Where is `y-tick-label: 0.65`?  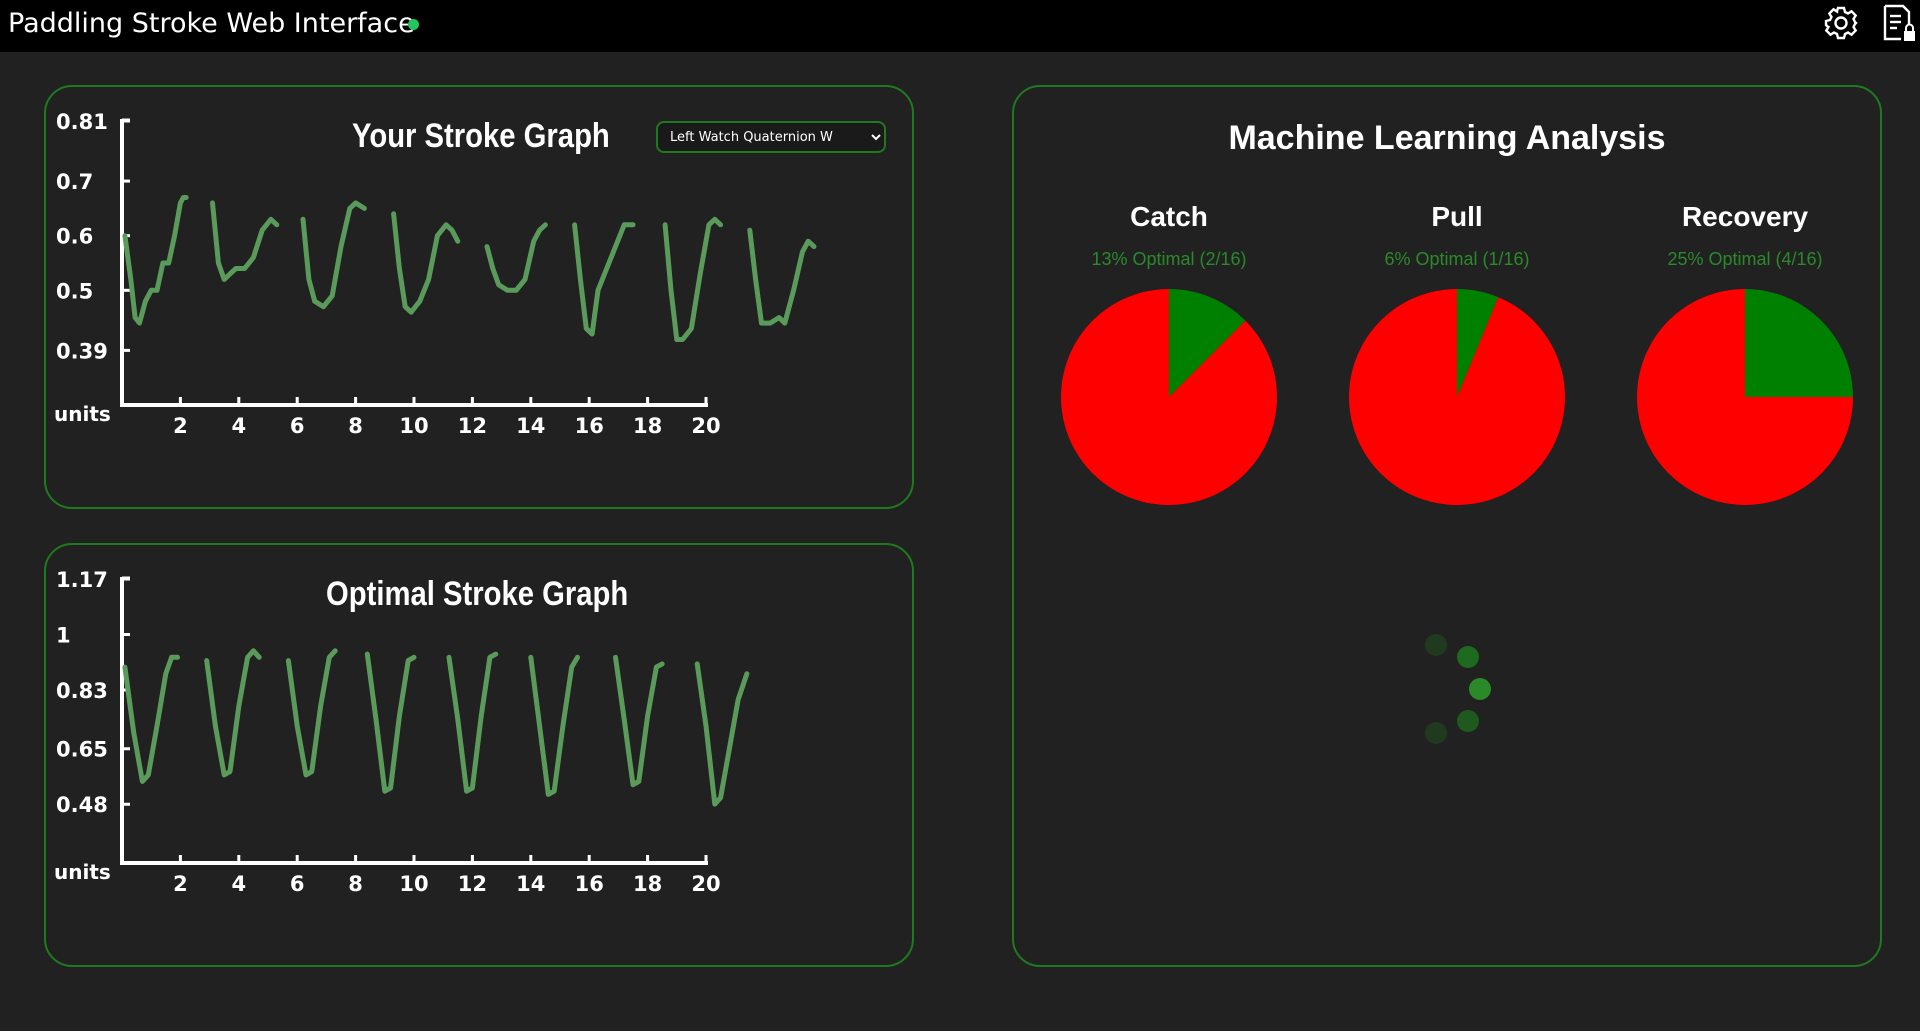 y-tick-label: 0.65 is located at coordinates (82, 750).